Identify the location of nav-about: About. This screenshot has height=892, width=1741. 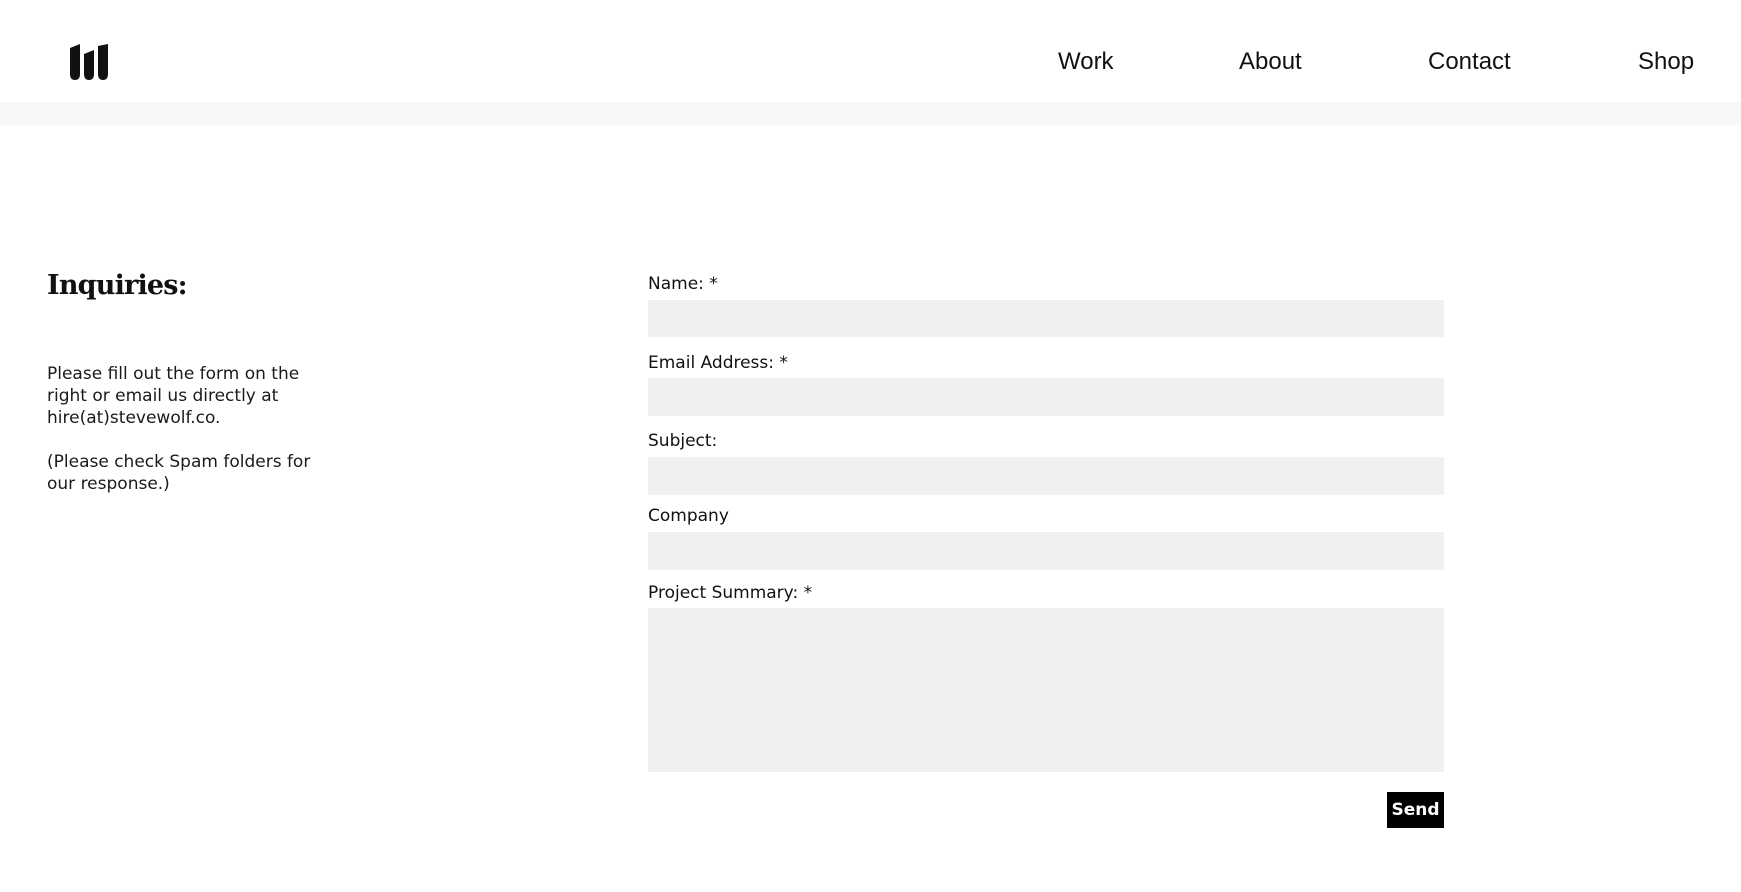
(1270, 62).